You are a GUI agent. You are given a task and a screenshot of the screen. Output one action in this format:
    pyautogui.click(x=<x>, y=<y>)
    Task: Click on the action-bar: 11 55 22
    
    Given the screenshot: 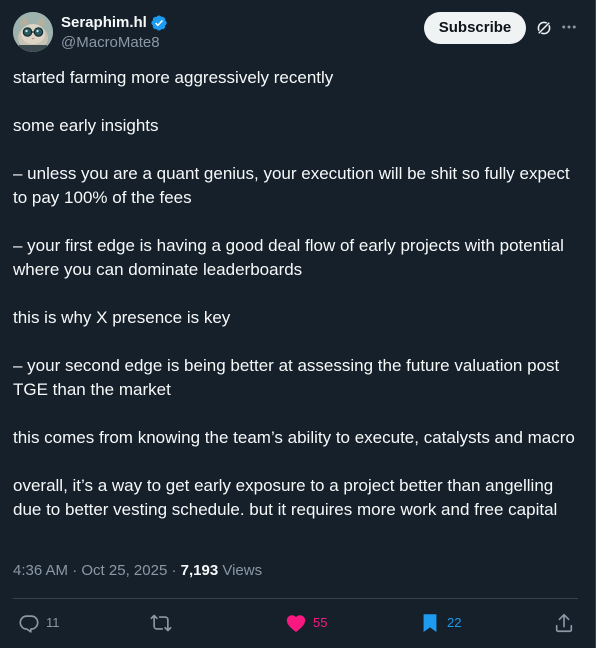 What is the action you would take?
    pyautogui.click(x=297, y=623)
    